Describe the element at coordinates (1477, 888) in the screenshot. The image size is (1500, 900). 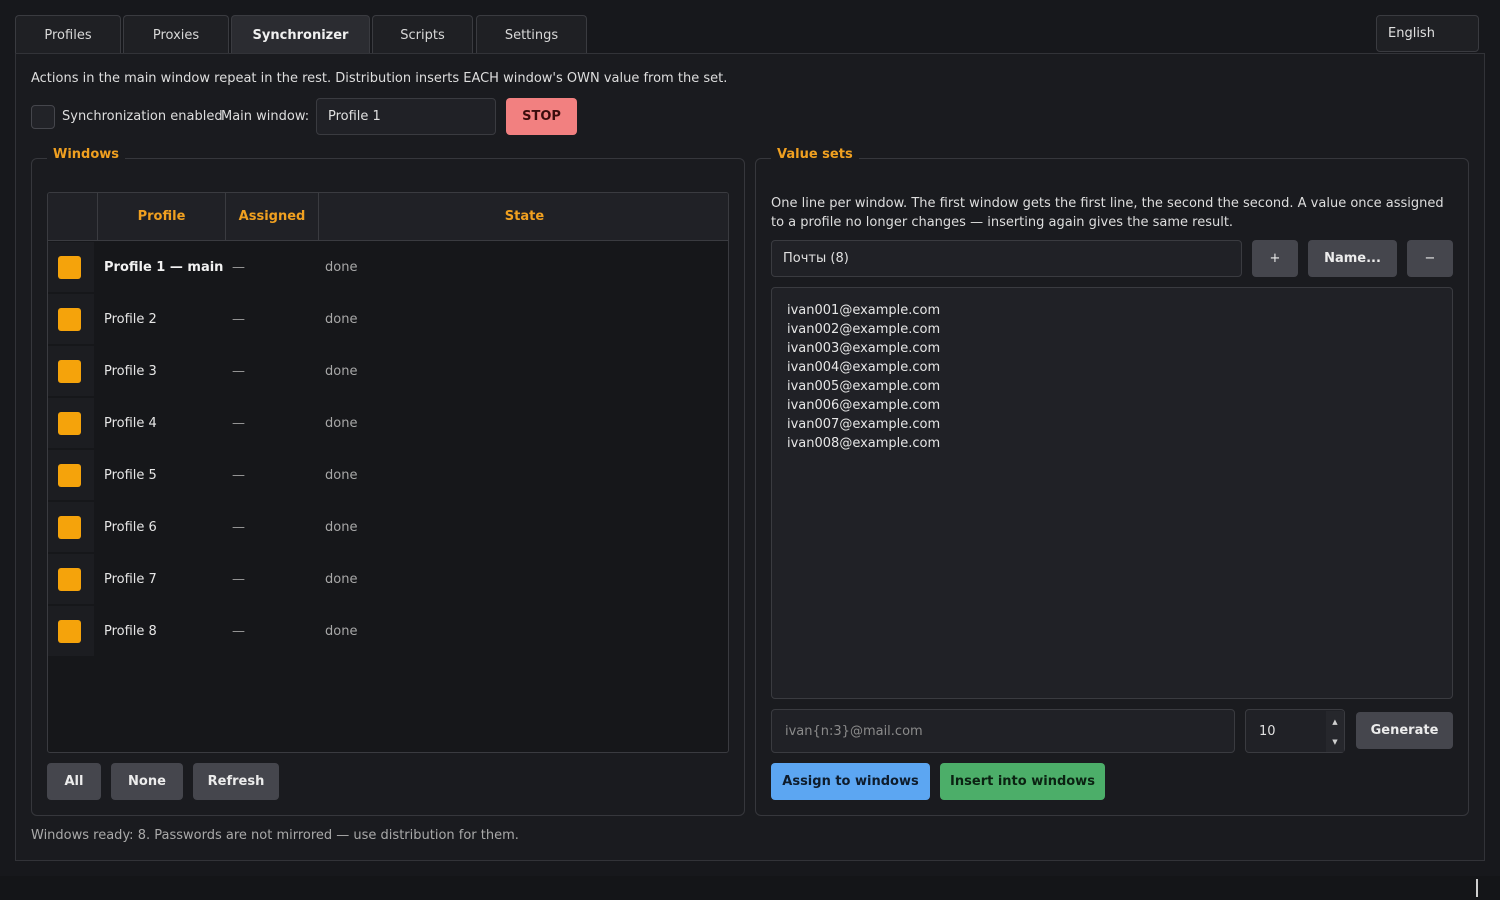
I see `text-cursor` at that location.